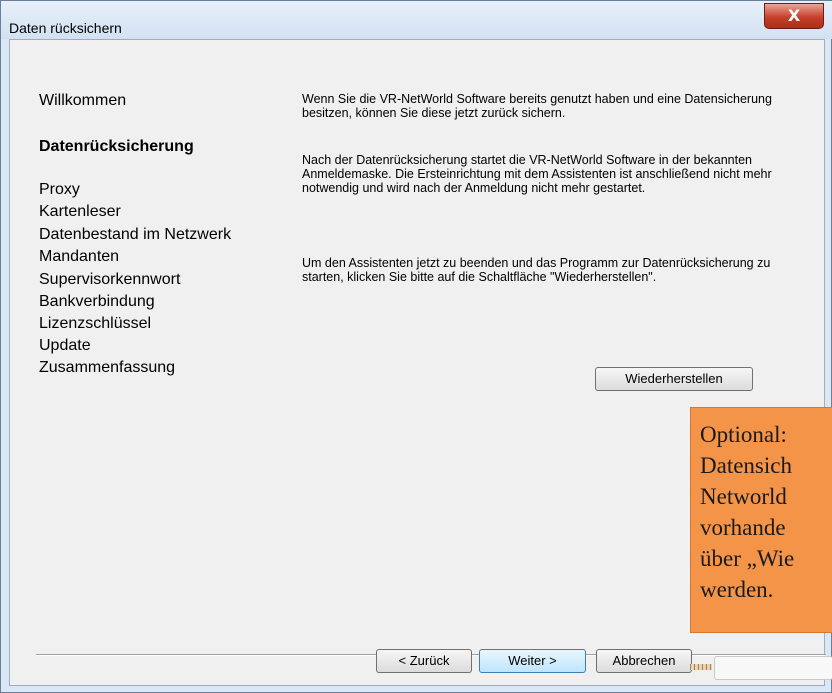 This screenshot has height=693, width=832. What do you see at coordinates (773, 668) in the screenshot?
I see `help-button` at bounding box center [773, 668].